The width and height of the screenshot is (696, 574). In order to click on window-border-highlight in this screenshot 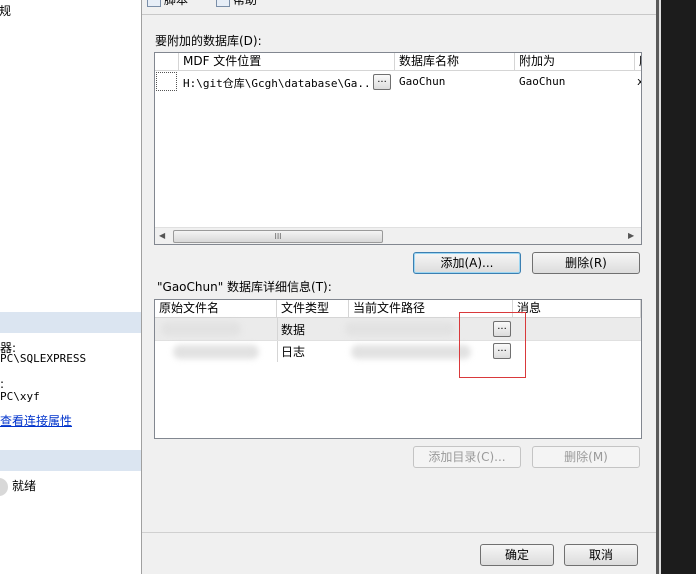, I will do `click(660, 287)`.